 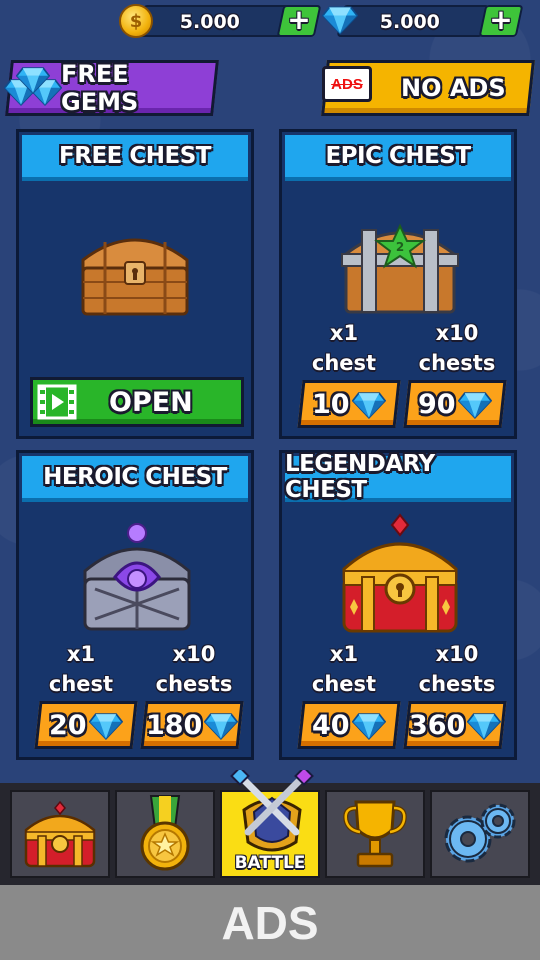 I want to click on nav-tab-missions, so click(x=165, y=834).